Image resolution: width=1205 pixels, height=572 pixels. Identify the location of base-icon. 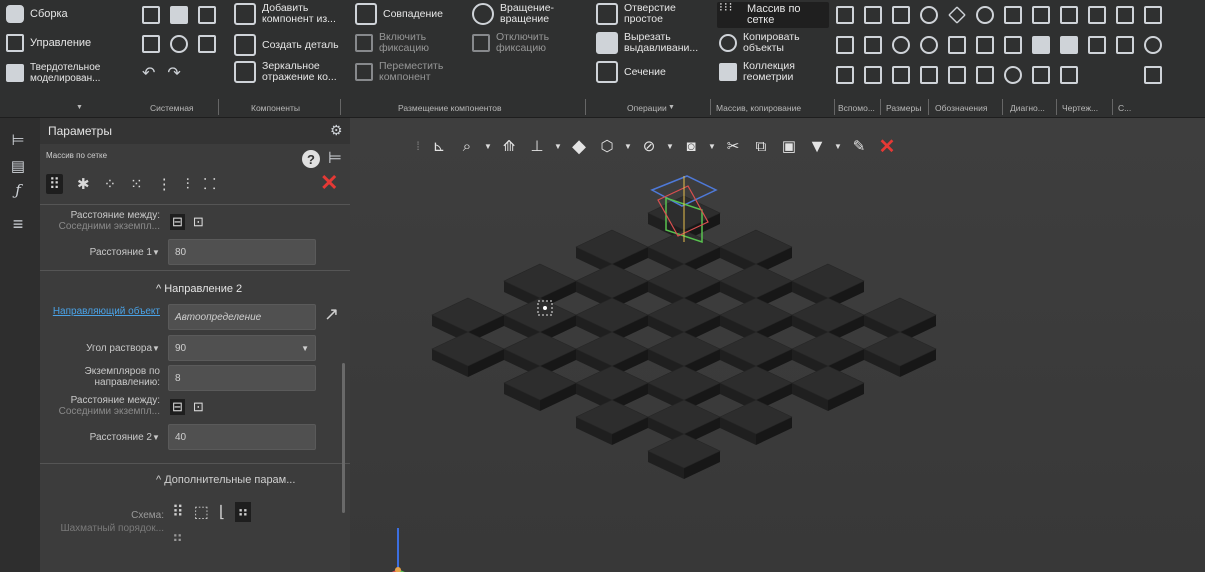
(985, 45).